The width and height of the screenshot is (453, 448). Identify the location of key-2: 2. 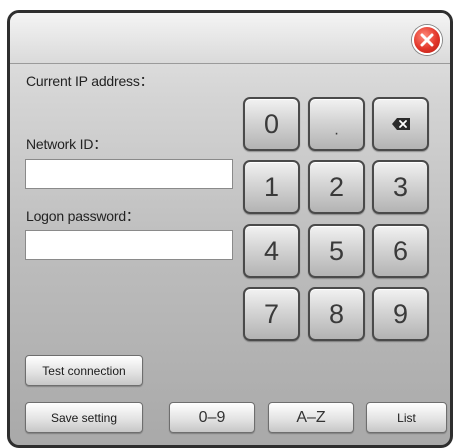
(336, 187).